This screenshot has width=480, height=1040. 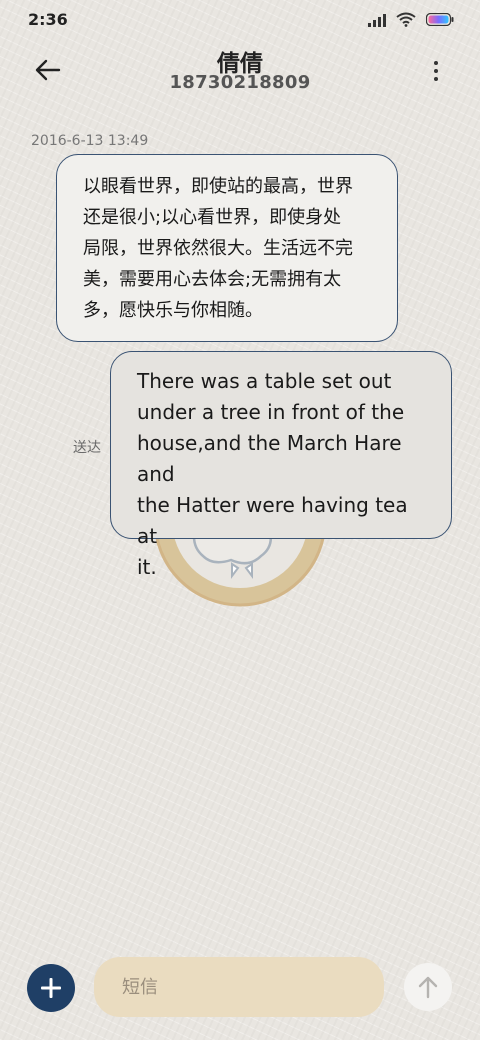 I want to click on arrow-up-icon, so click(x=428, y=987).